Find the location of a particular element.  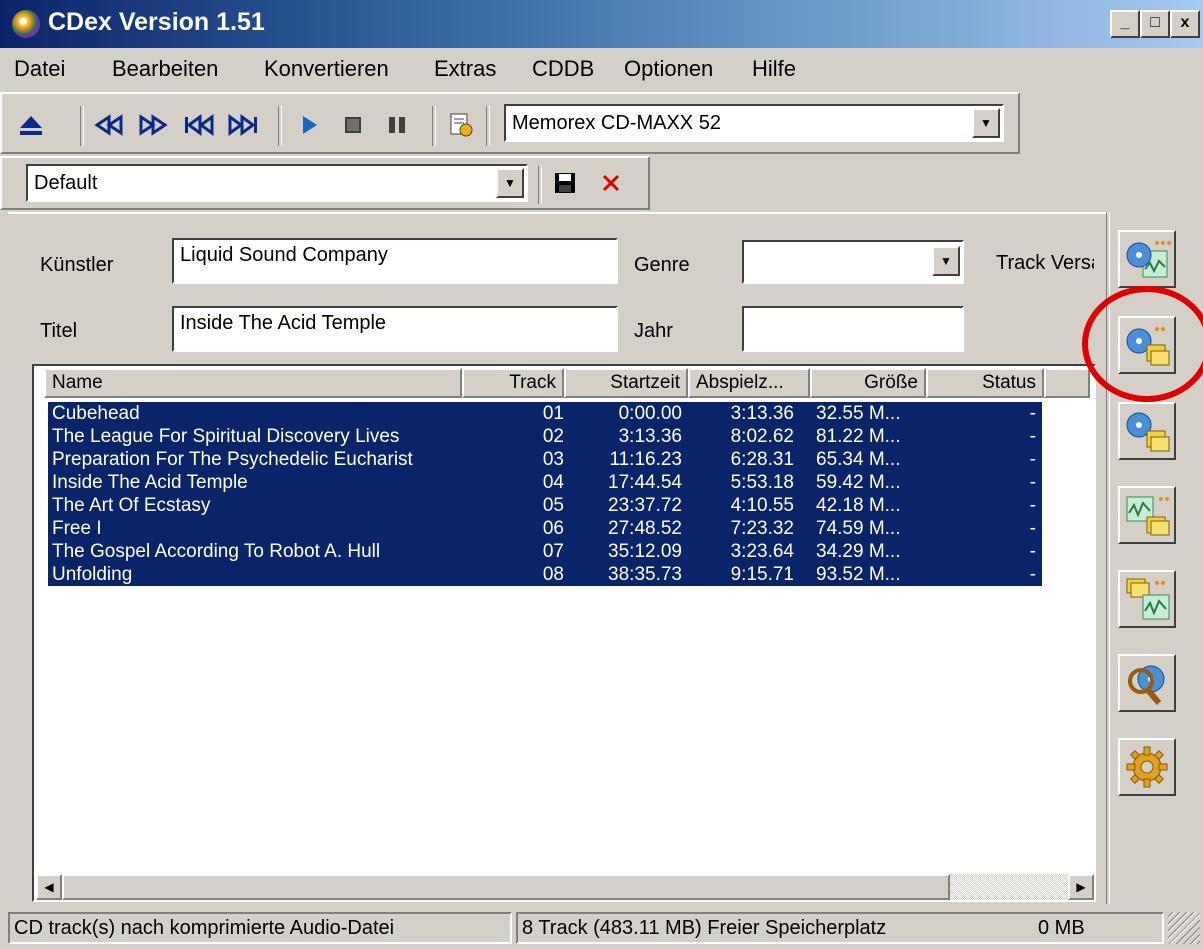

track-name: Free I is located at coordinates (77, 528).